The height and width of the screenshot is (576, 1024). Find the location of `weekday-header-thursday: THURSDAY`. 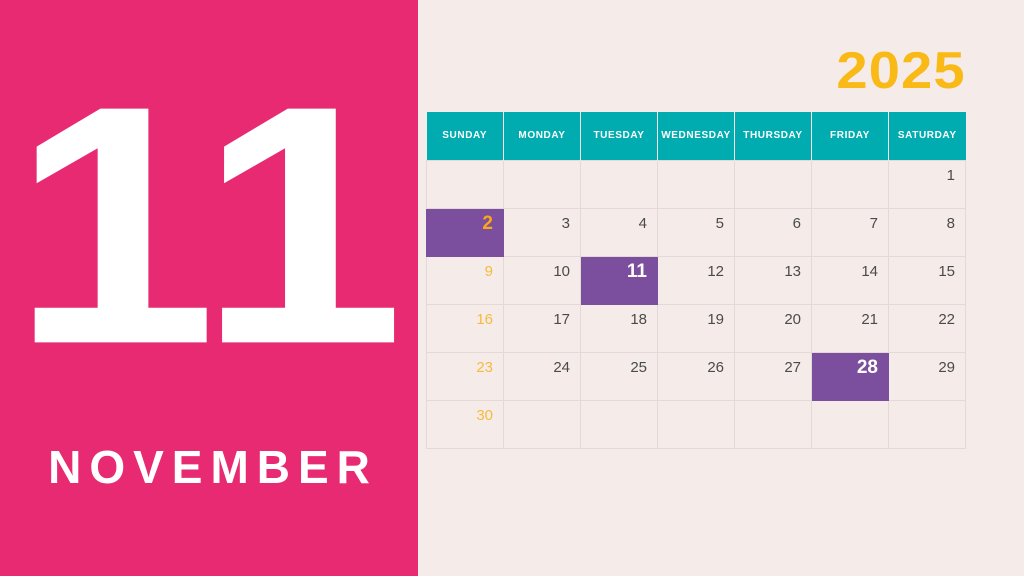

weekday-header-thursday: THURSDAY is located at coordinates (773, 136).